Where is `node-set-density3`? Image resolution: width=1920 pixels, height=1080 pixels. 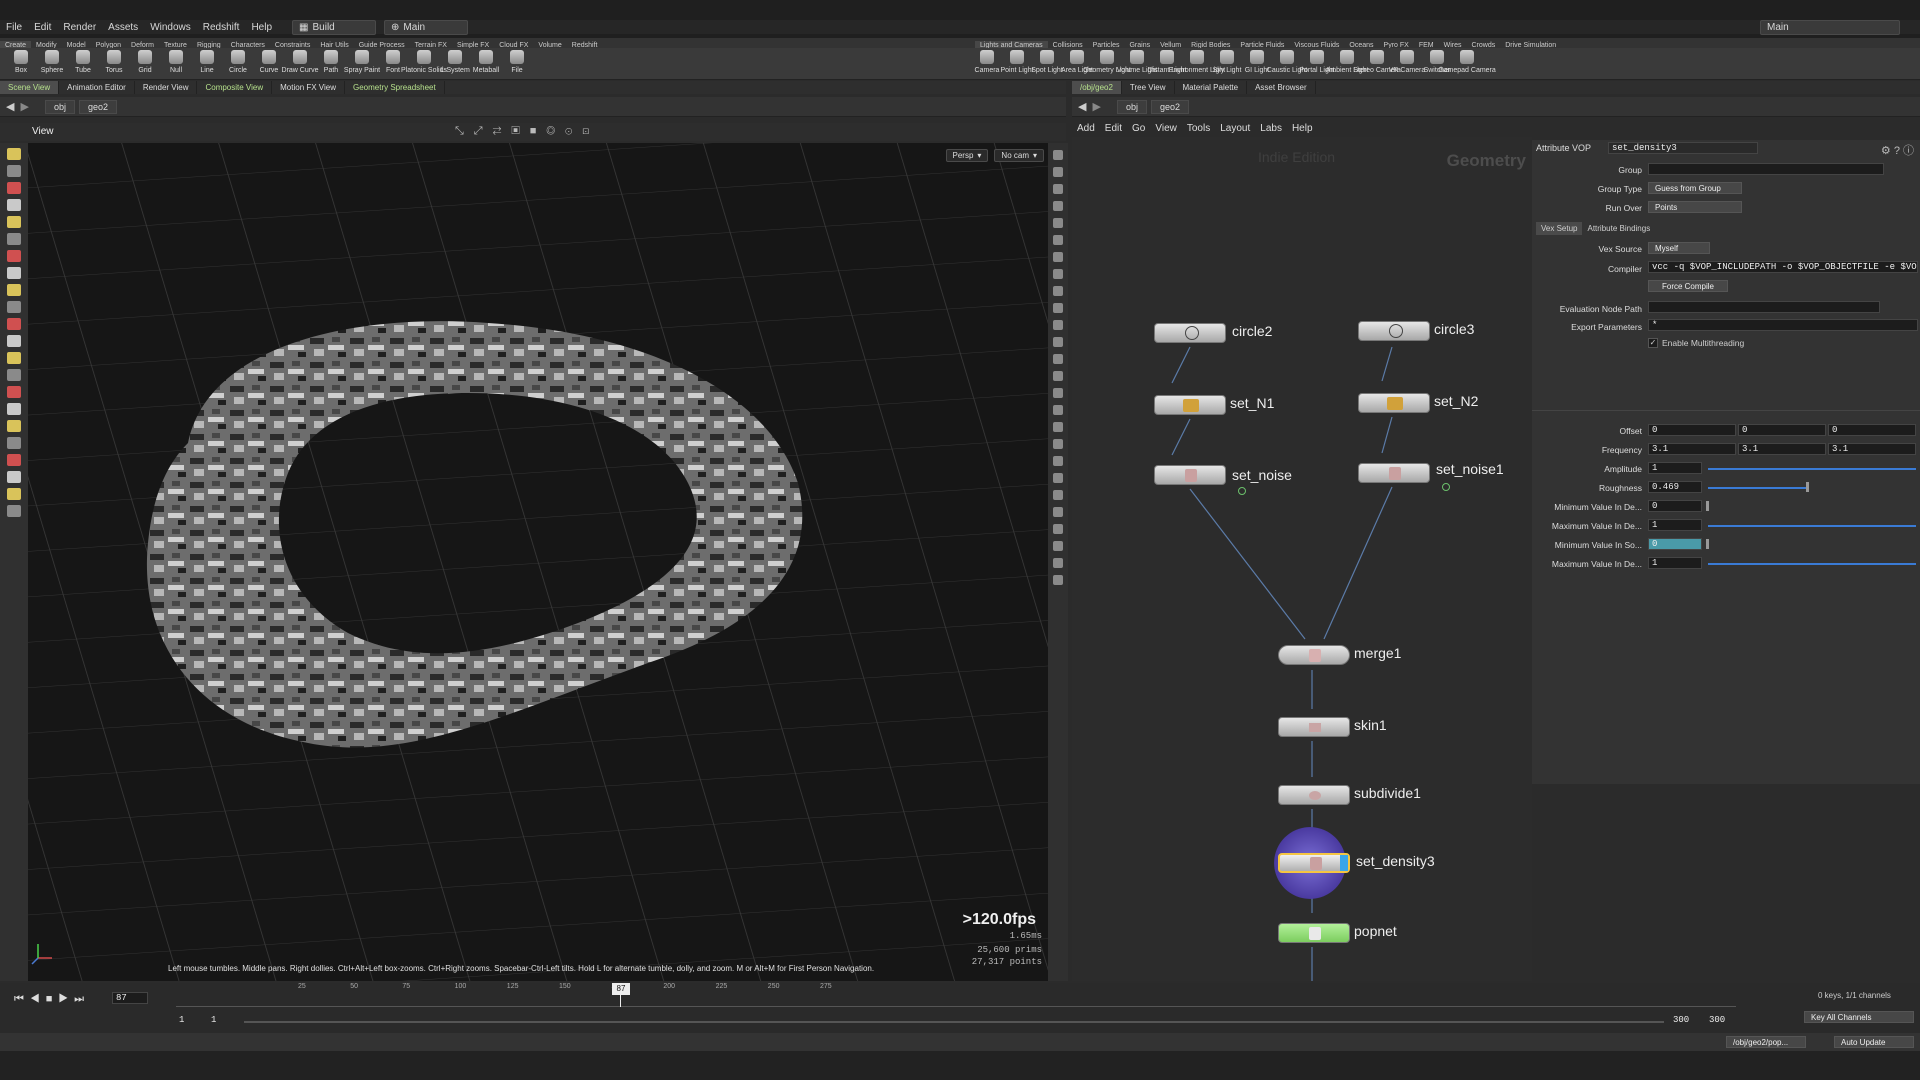 node-set-density3 is located at coordinates (1314, 863).